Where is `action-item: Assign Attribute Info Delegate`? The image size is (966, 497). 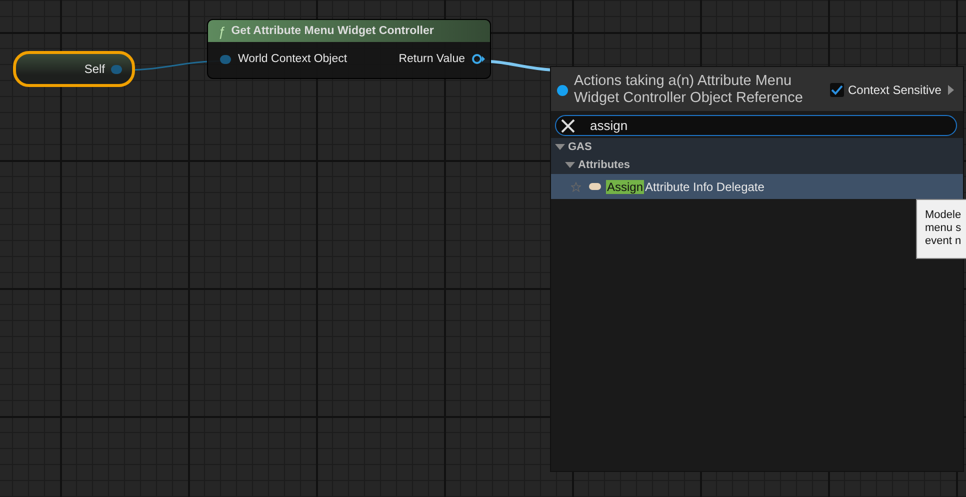
action-item: Assign Attribute Info Delegate is located at coordinates (757, 186).